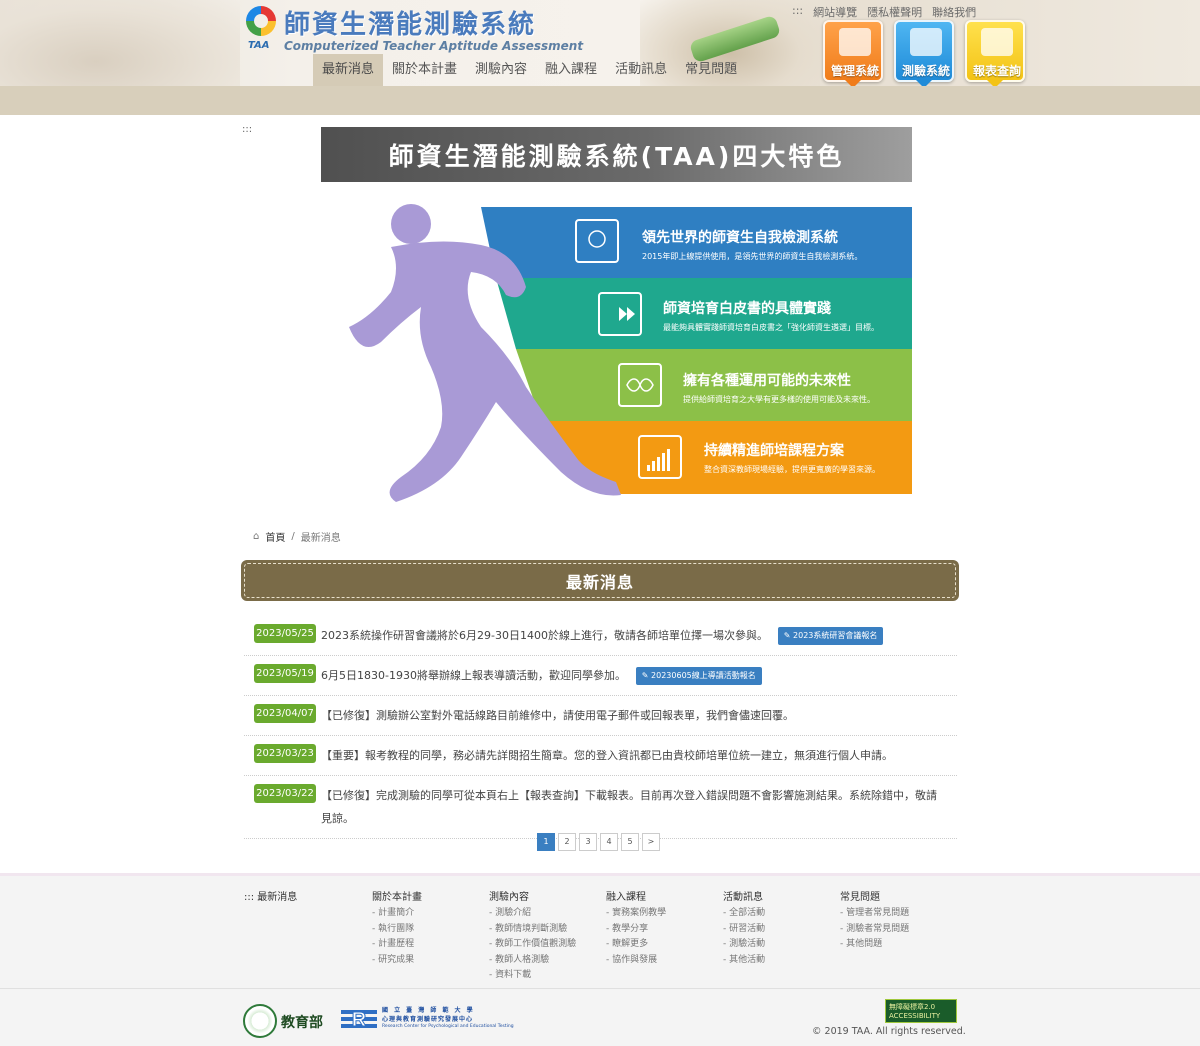 The width and height of the screenshot is (1200, 1046). What do you see at coordinates (921, 1011) in the screenshot?
I see `accessibility-badge: 無障礙標章2.0 ACCESSIBILITY` at bounding box center [921, 1011].